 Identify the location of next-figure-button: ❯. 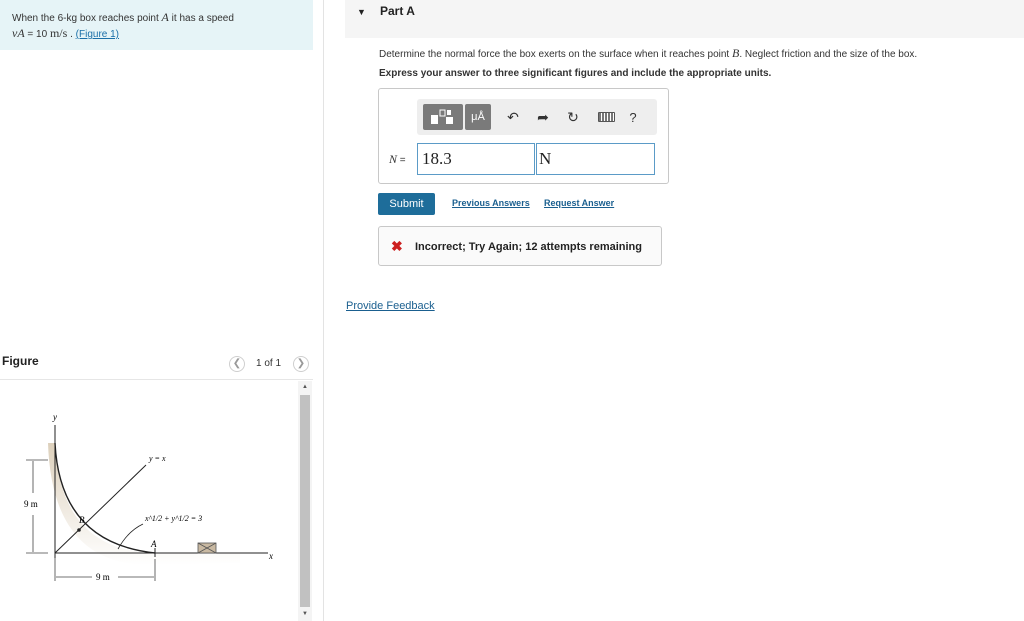
(301, 364).